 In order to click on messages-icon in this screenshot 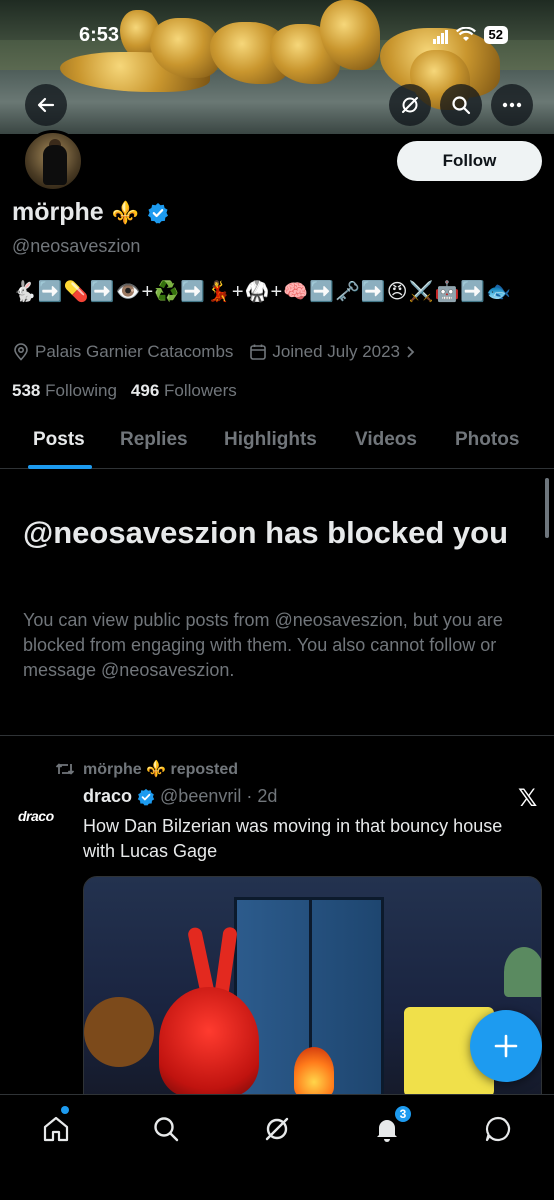, I will do `click(498, 1129)`.